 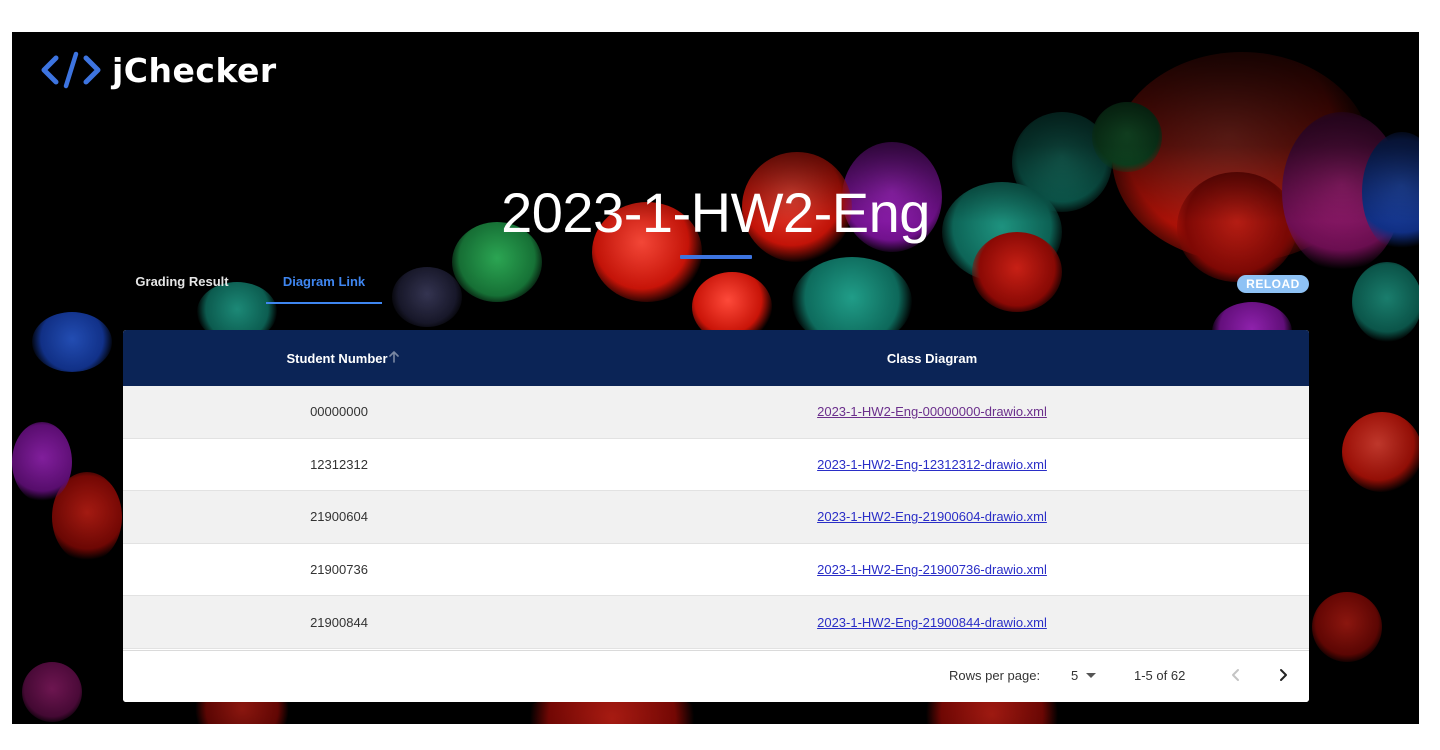 I want to click on column-header-class-diagram: Class Diagram, so click(x=932, y=358).